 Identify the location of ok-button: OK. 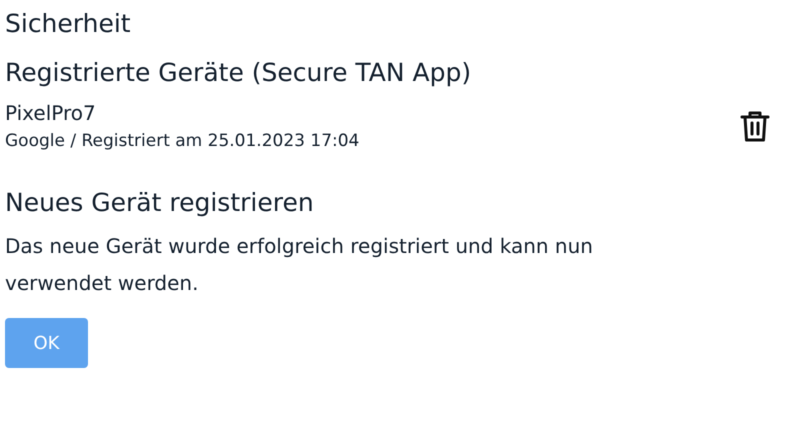
(46, 343).